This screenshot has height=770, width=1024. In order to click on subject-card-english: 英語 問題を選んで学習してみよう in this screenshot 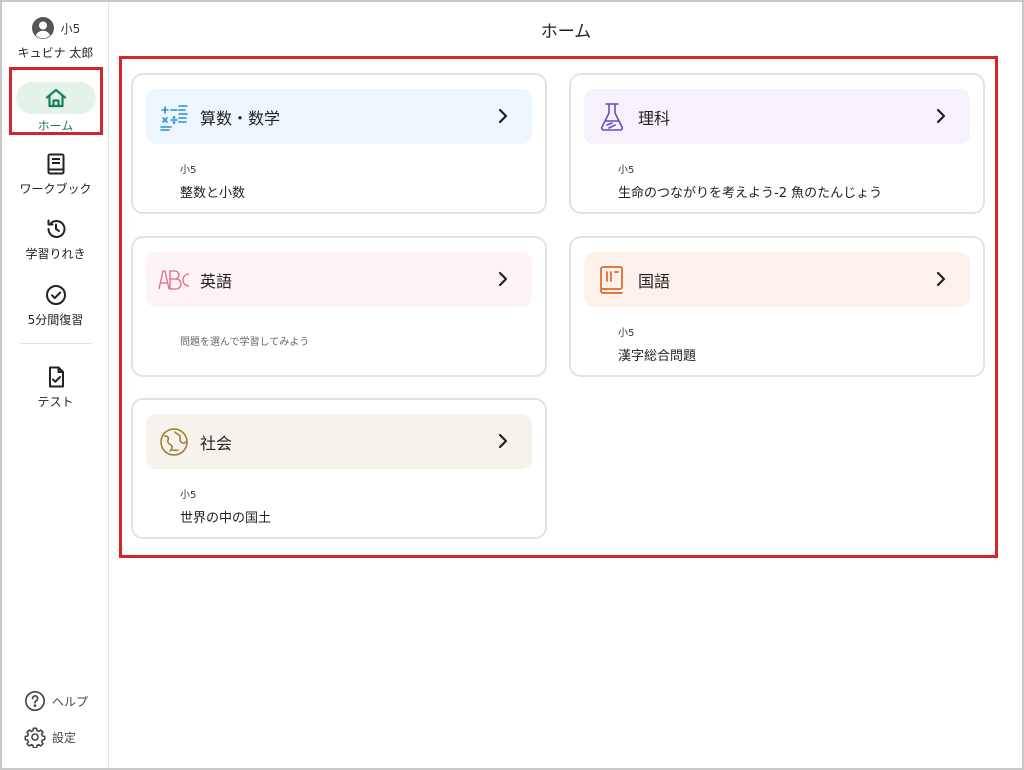, I will do `click(339, 306)`.